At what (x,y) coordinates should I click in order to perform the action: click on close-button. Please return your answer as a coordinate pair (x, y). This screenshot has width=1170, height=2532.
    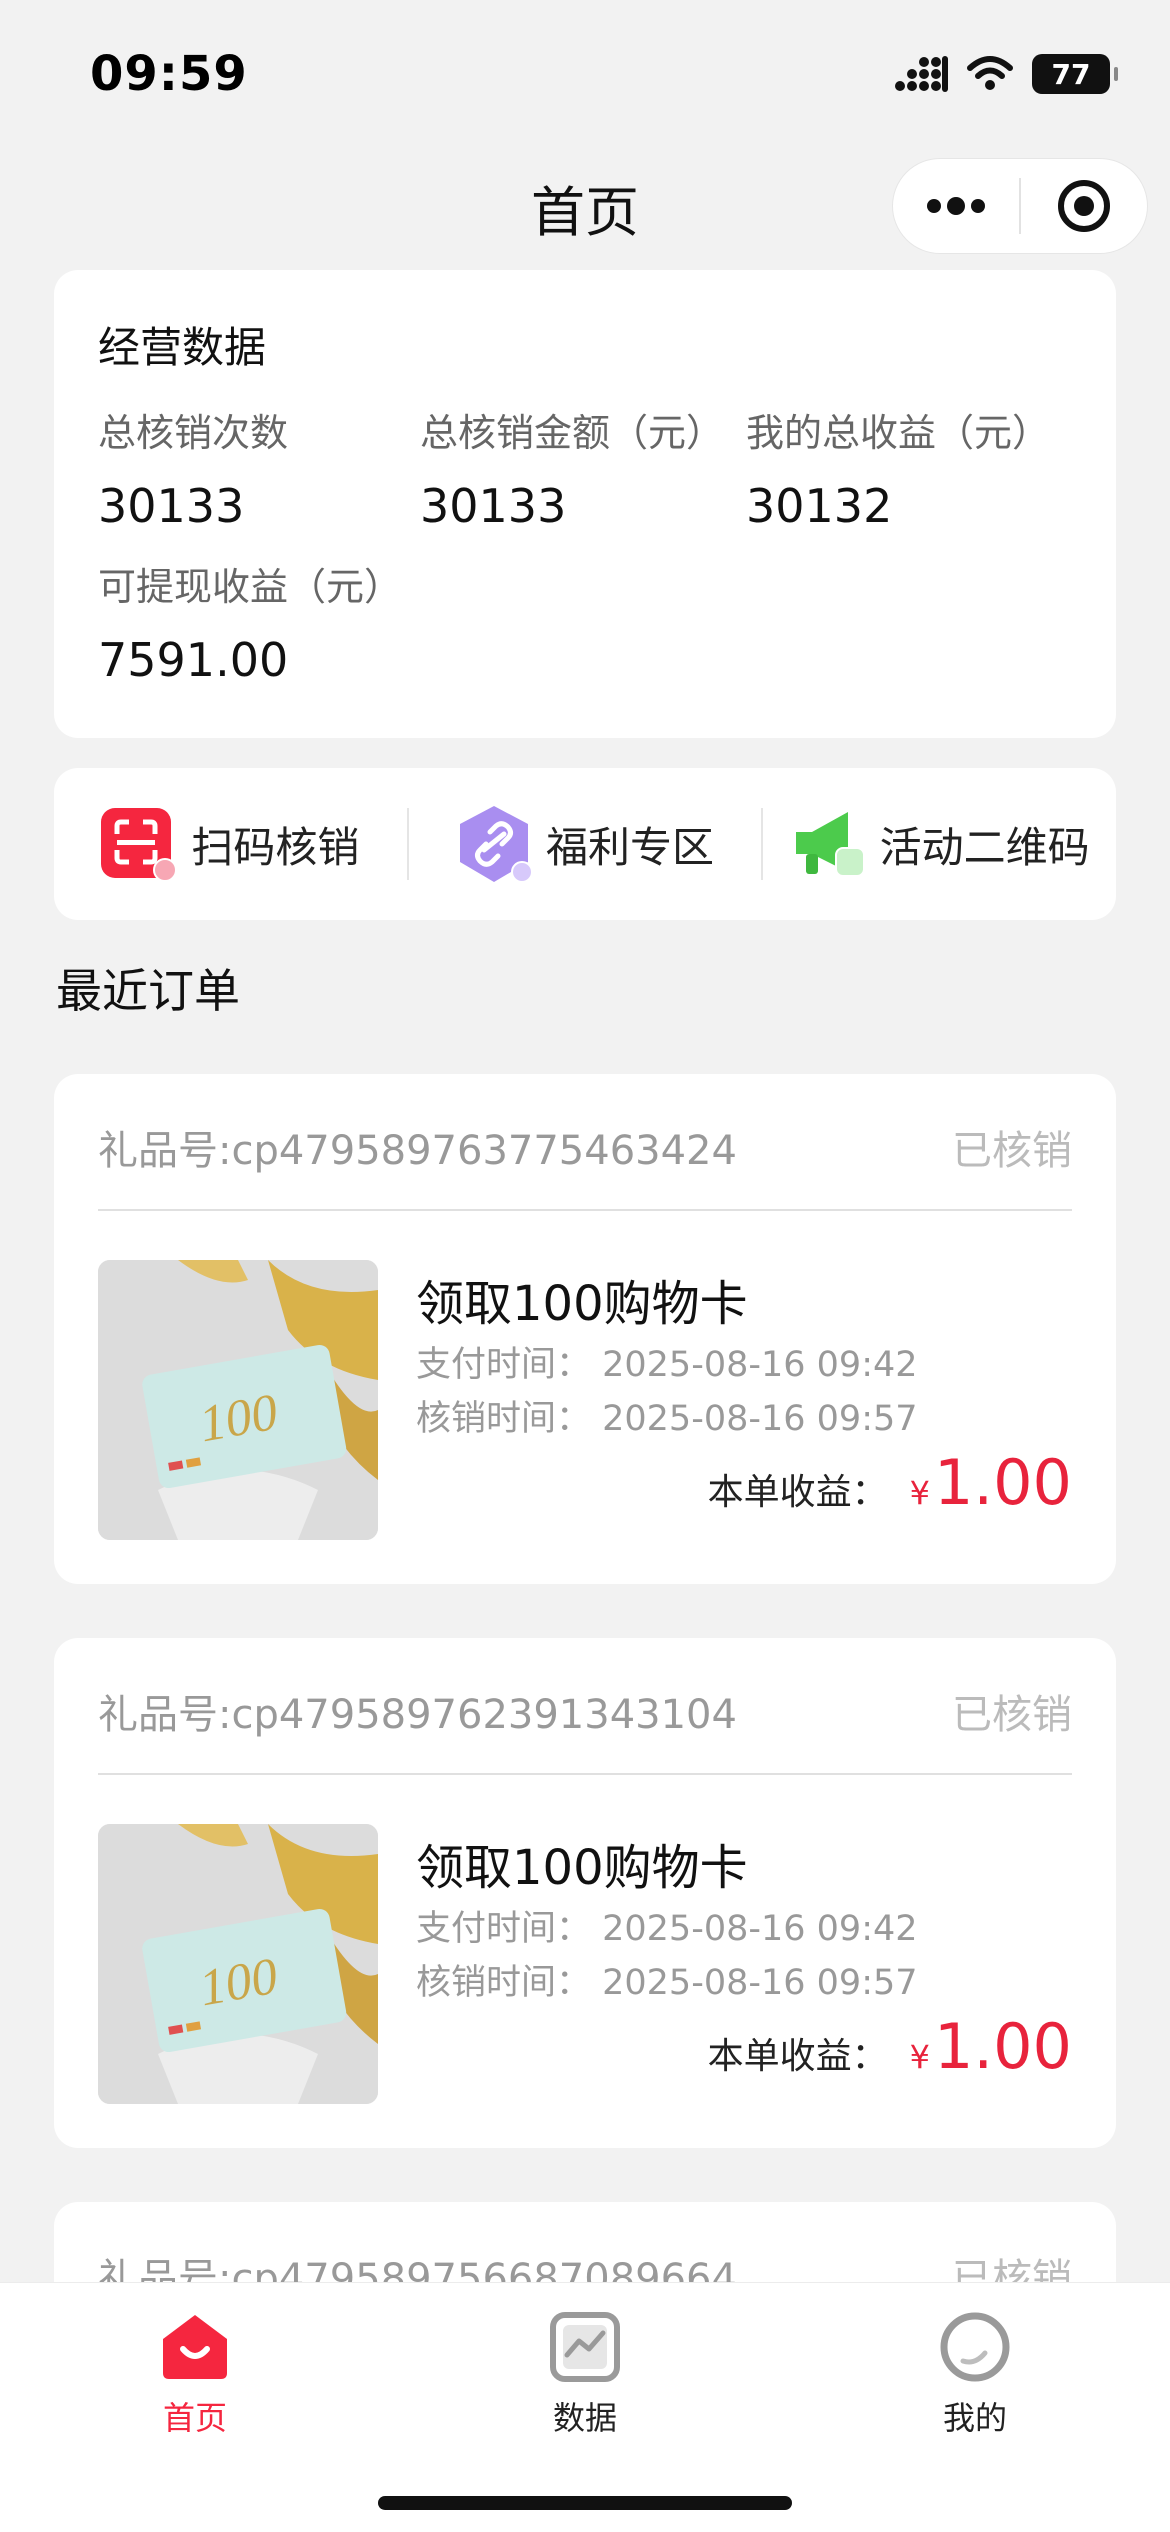
    Looking at the image, I should click on (1084, 206).